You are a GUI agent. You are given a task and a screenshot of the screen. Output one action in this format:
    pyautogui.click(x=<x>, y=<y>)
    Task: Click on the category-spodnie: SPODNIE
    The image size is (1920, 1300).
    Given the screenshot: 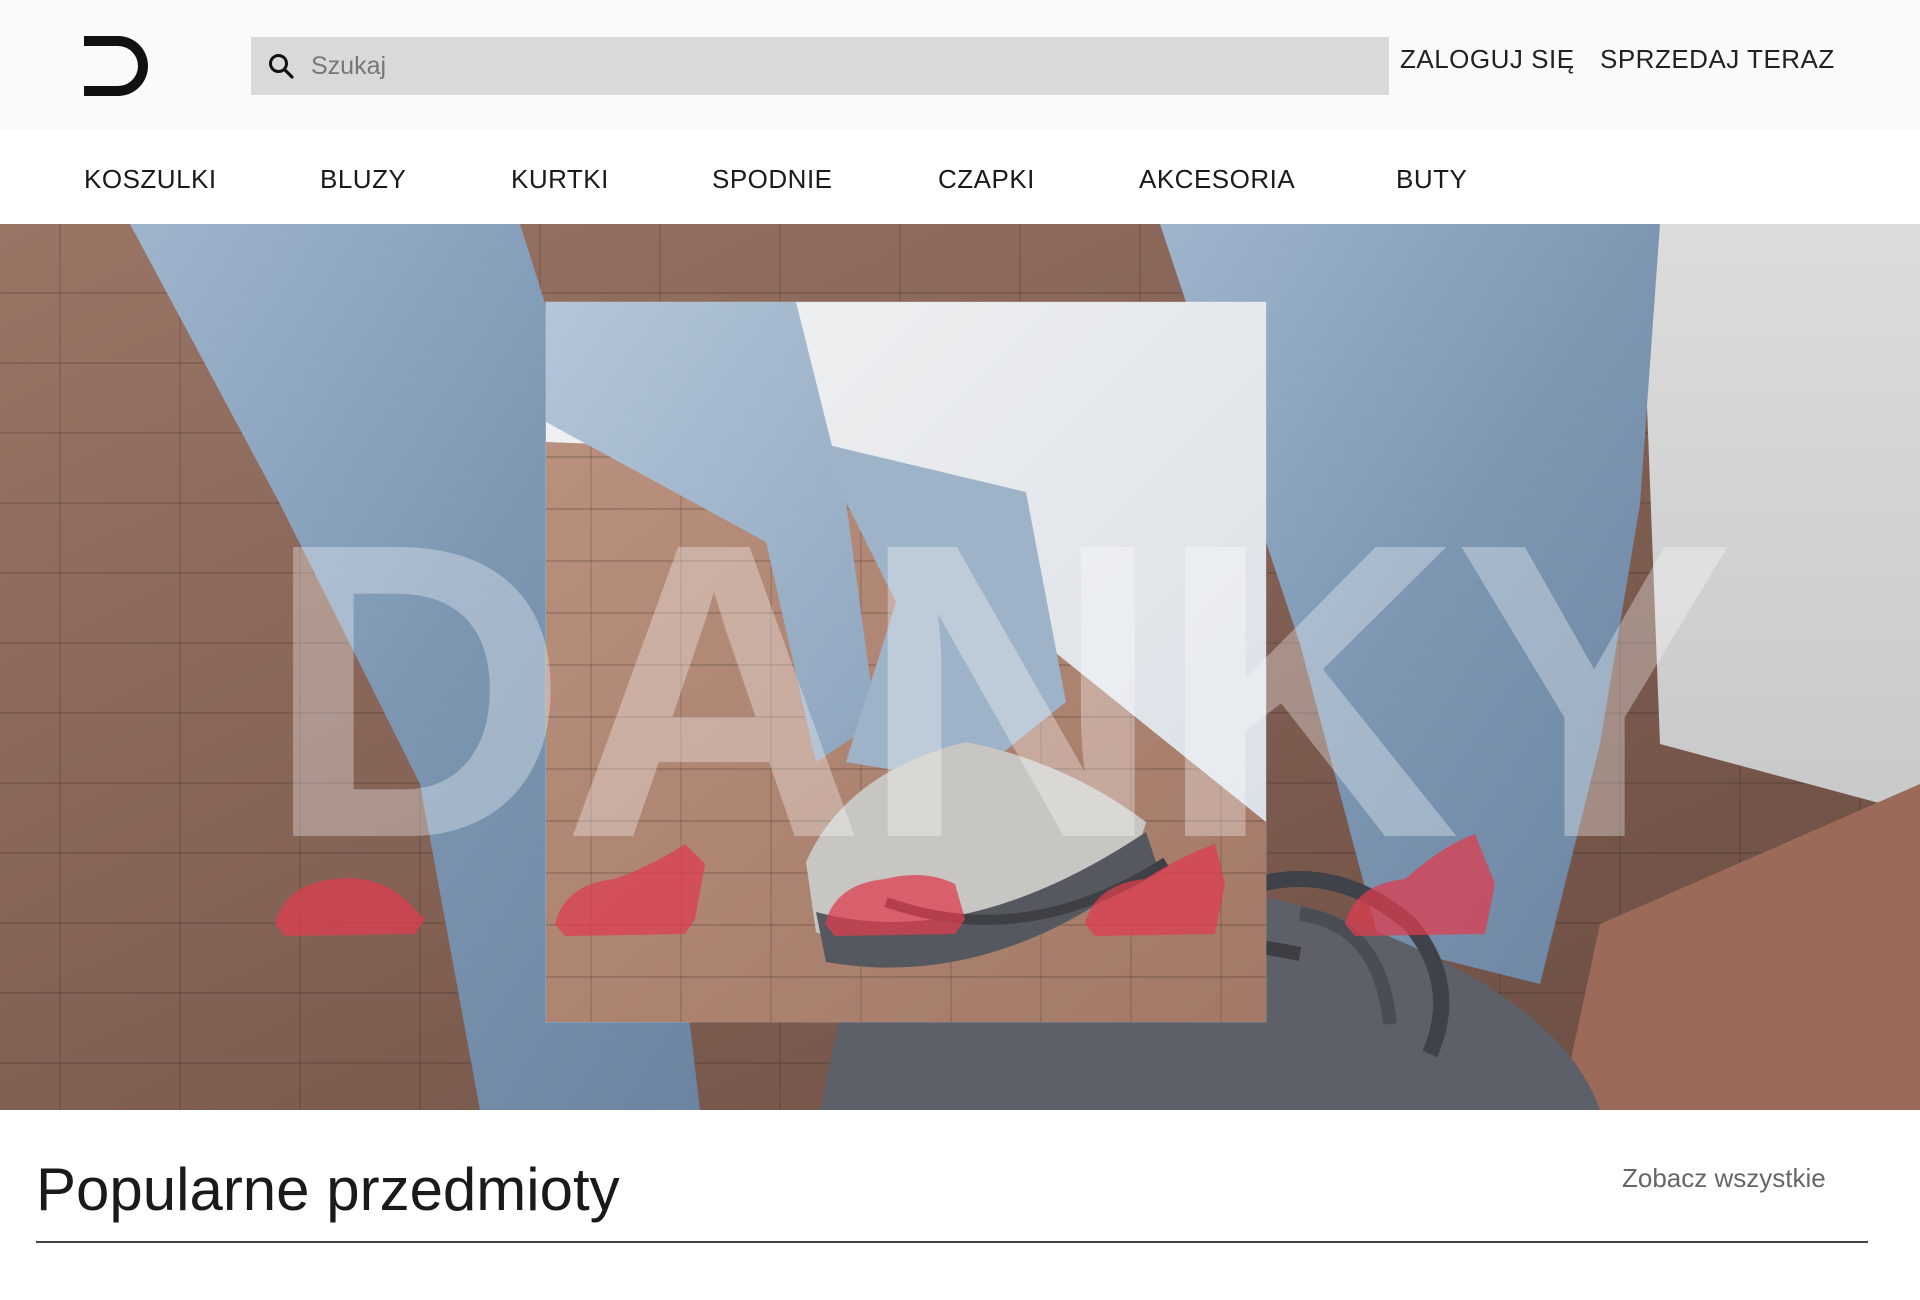 What is the action you would take?
    pyautogui.click(x=772, y=179)
    